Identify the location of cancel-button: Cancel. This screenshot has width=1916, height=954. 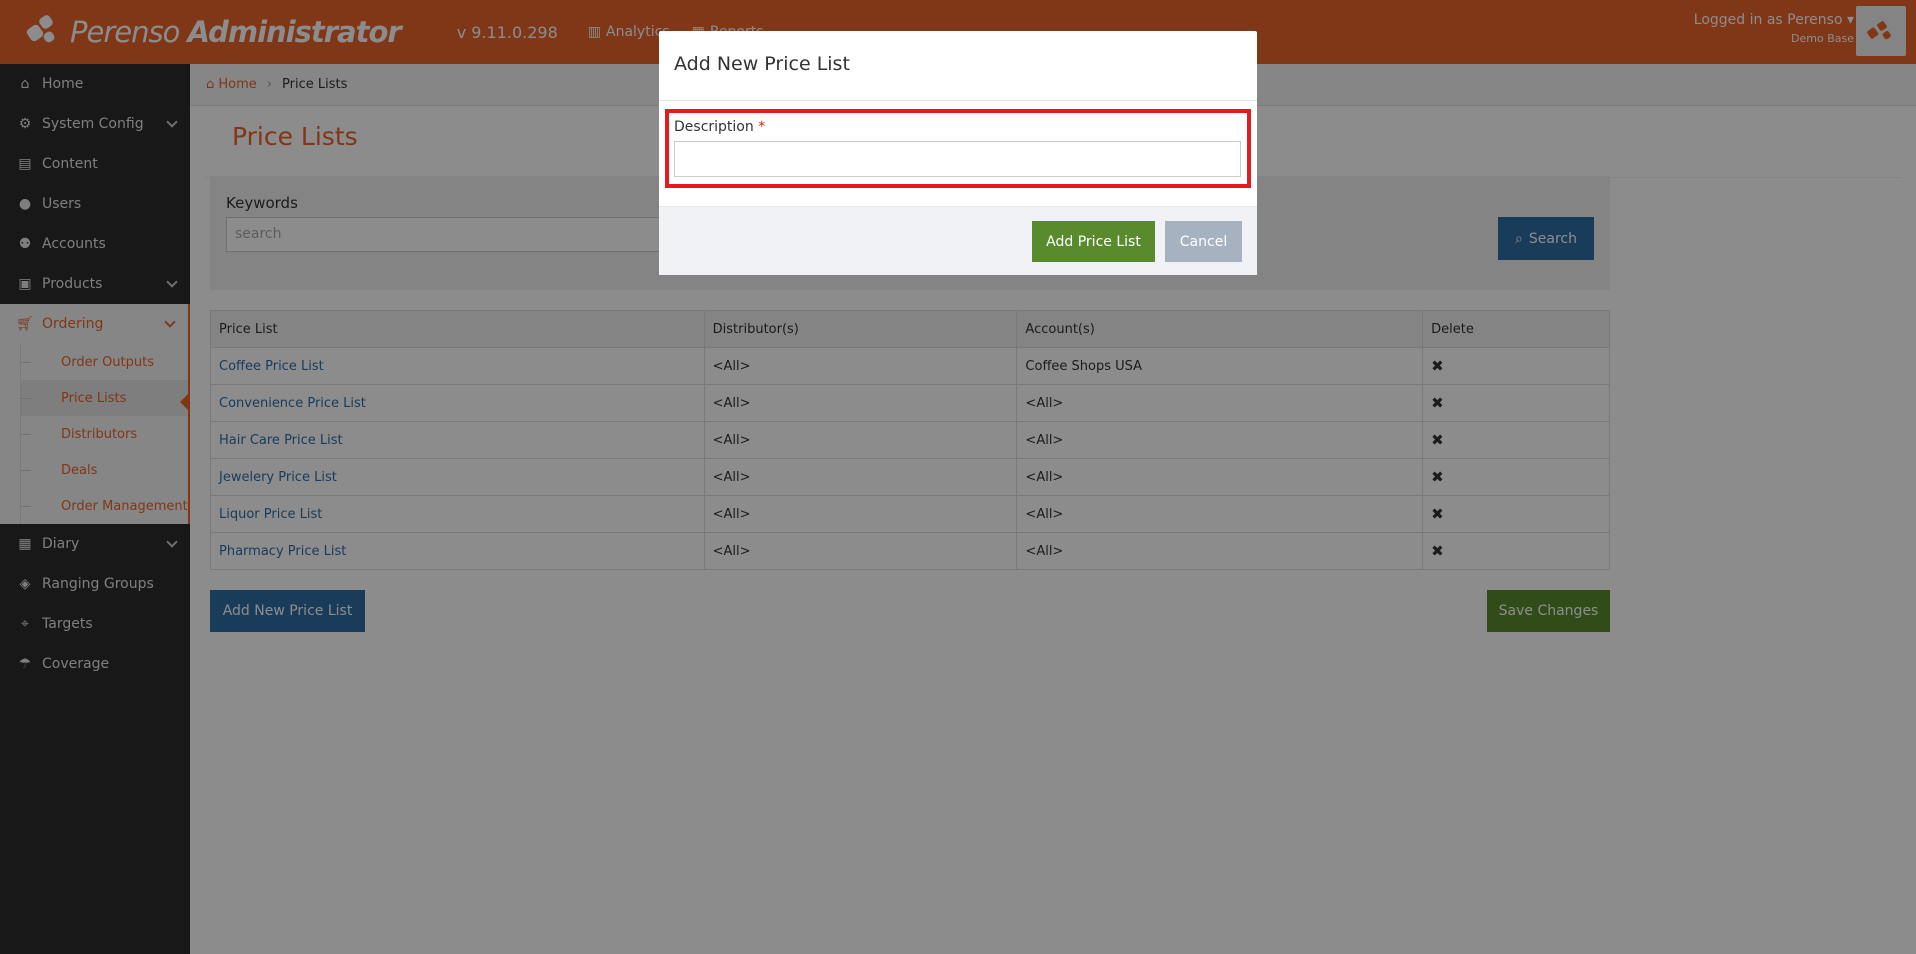
(1203, 241).